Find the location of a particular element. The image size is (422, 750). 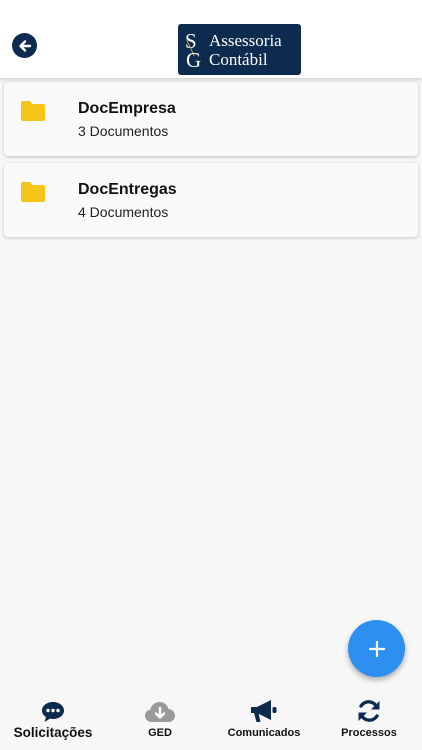

folder-doc-count: 4 Documentos is located at coordinates (123, 212).